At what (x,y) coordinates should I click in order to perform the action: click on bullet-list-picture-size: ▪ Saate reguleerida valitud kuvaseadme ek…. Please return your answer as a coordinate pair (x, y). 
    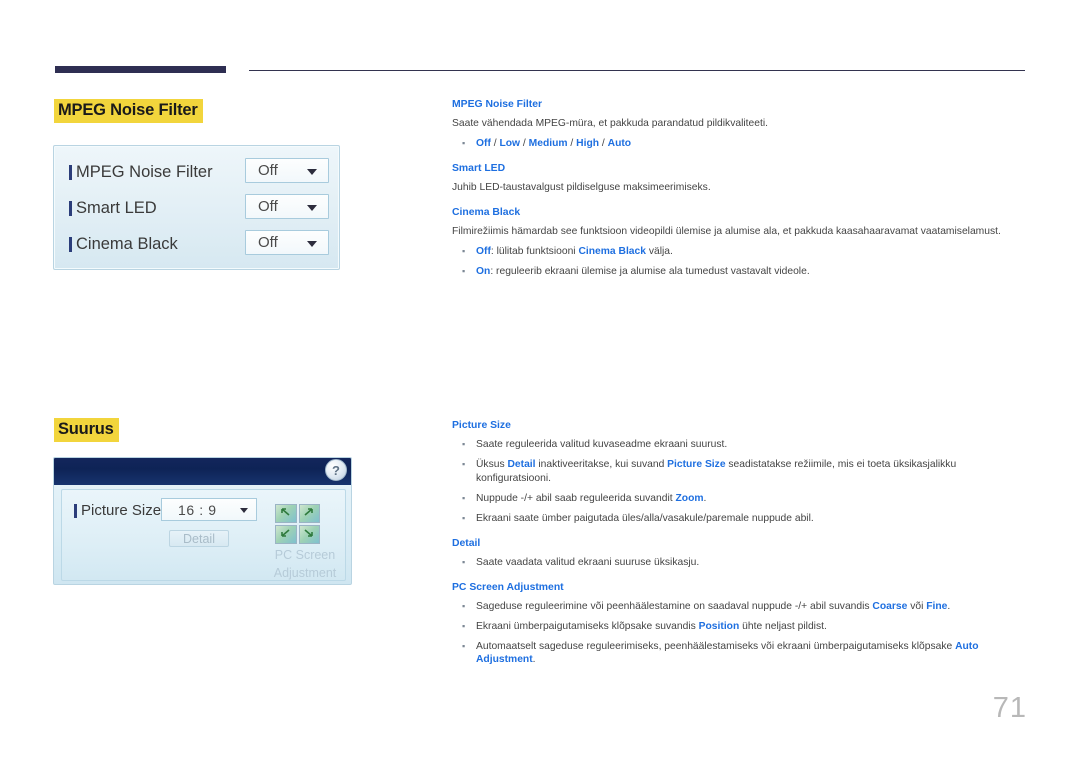
    Looking at the image, I should click on (740, 482).